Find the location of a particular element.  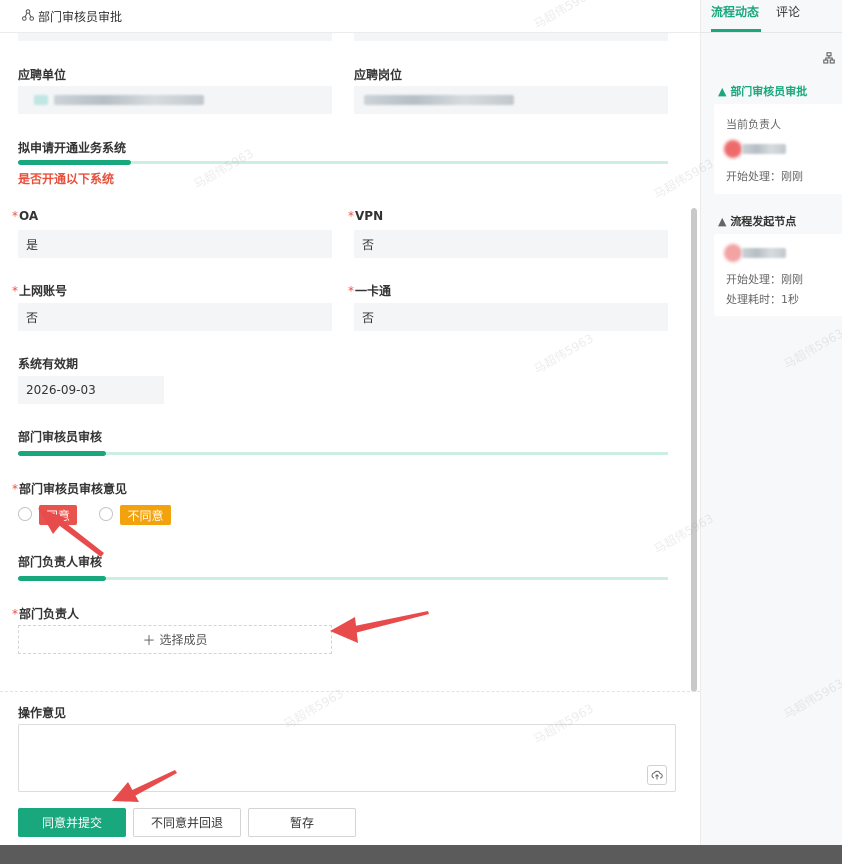

apply-post-field is located at coordinates (511, 100).